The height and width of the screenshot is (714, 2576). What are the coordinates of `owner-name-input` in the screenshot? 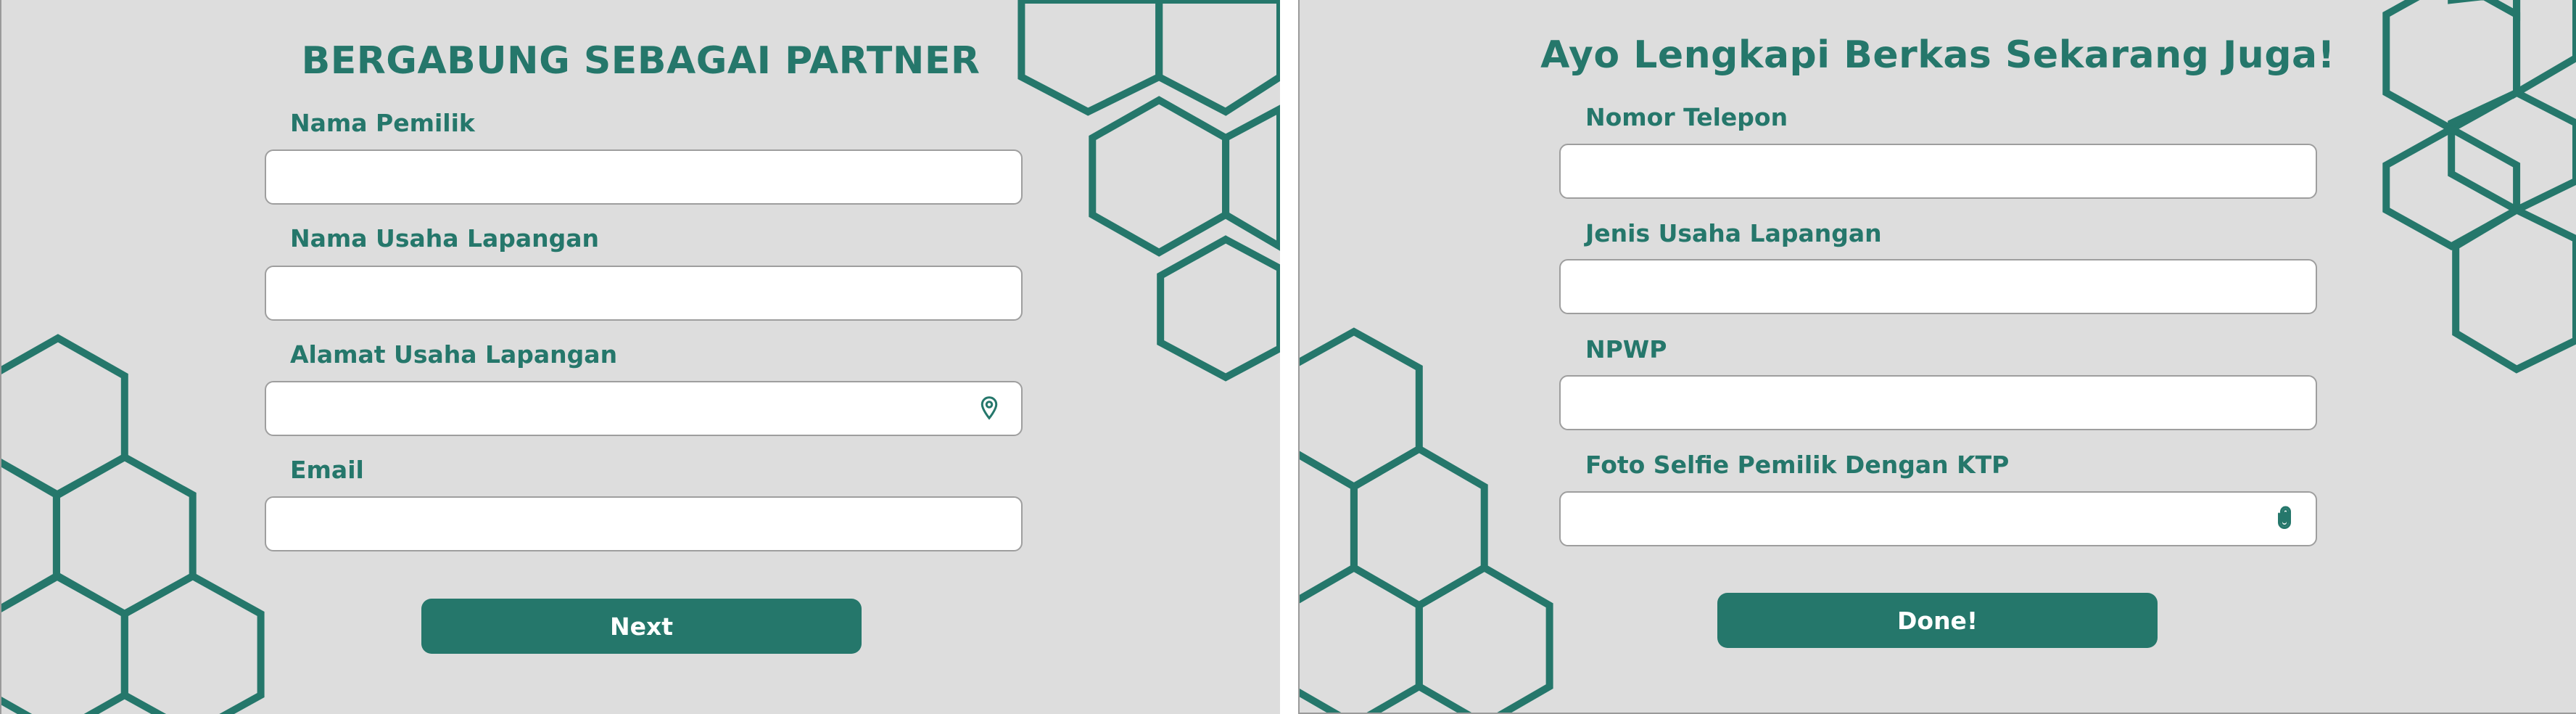 It's located at (644, 177).